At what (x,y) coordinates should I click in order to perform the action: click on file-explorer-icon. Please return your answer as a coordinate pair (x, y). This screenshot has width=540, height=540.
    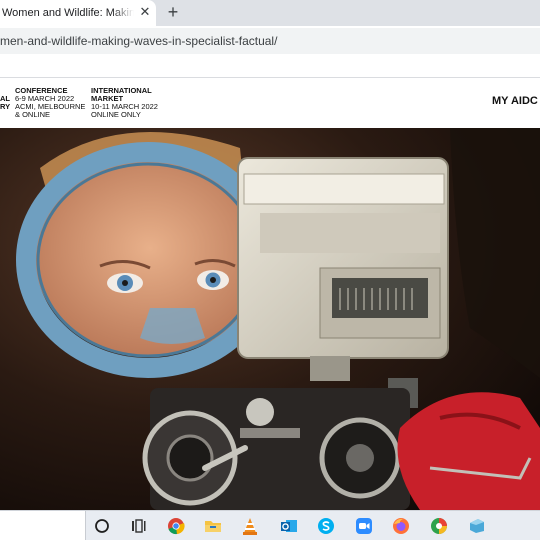
    Looking at the image, I should click on (213, 526).